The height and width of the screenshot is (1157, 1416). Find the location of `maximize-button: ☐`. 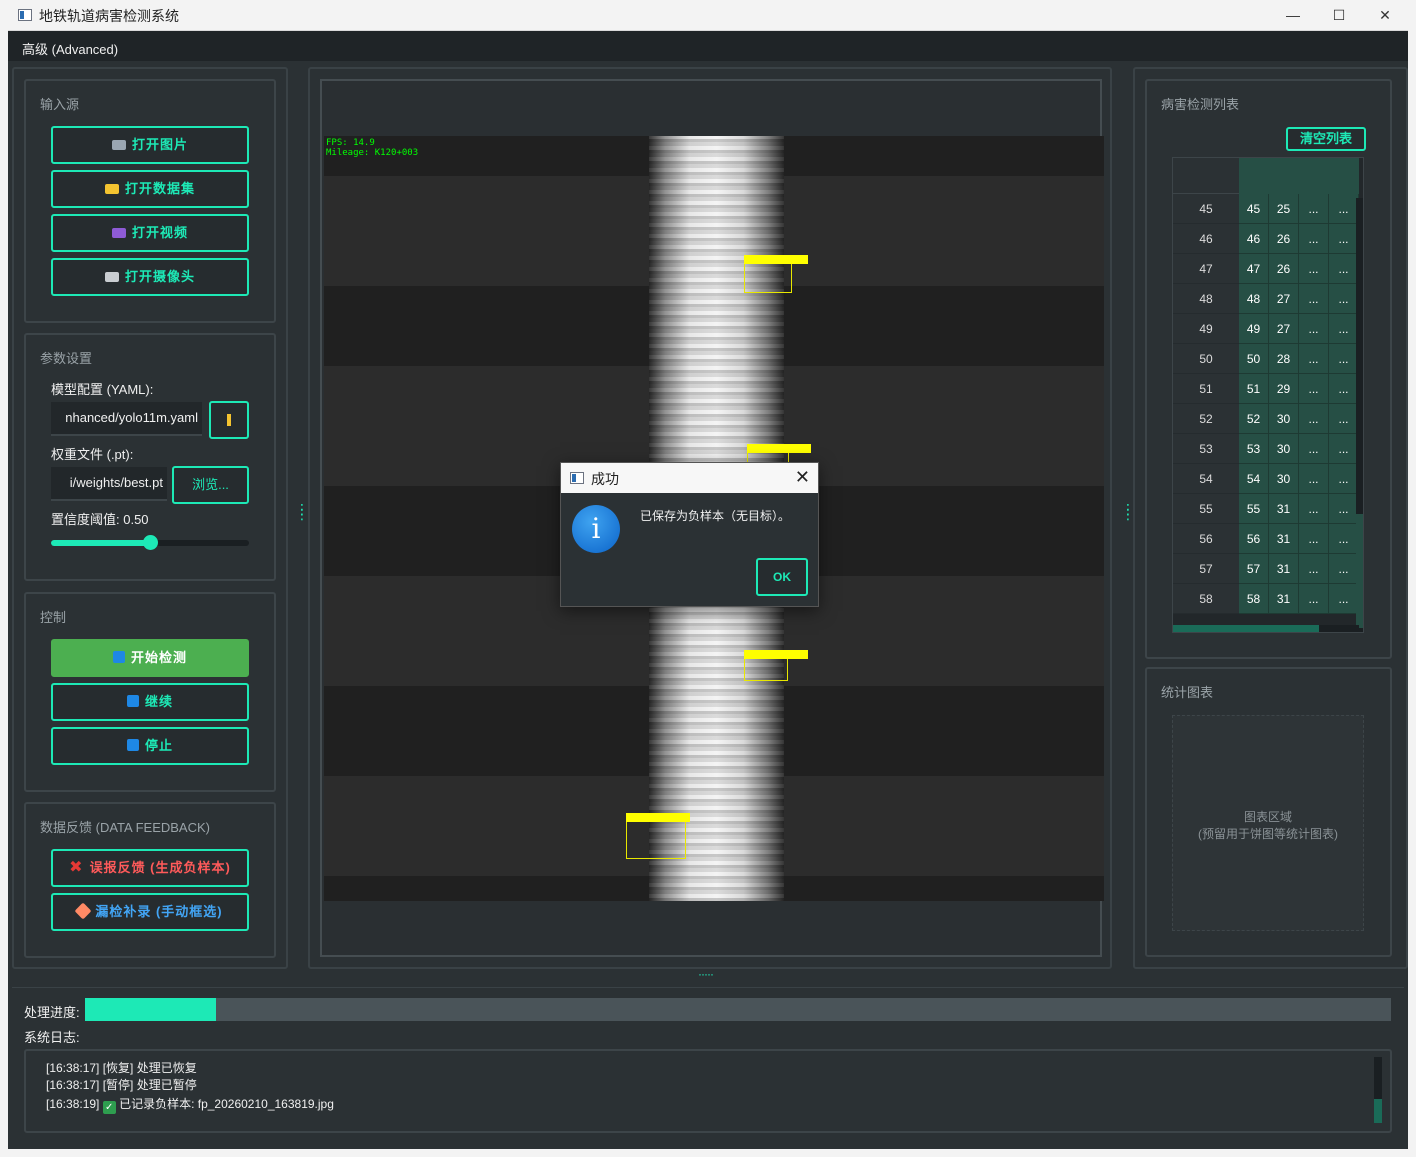

maximize-button: ☐ is located at coordinates (1339, 15).